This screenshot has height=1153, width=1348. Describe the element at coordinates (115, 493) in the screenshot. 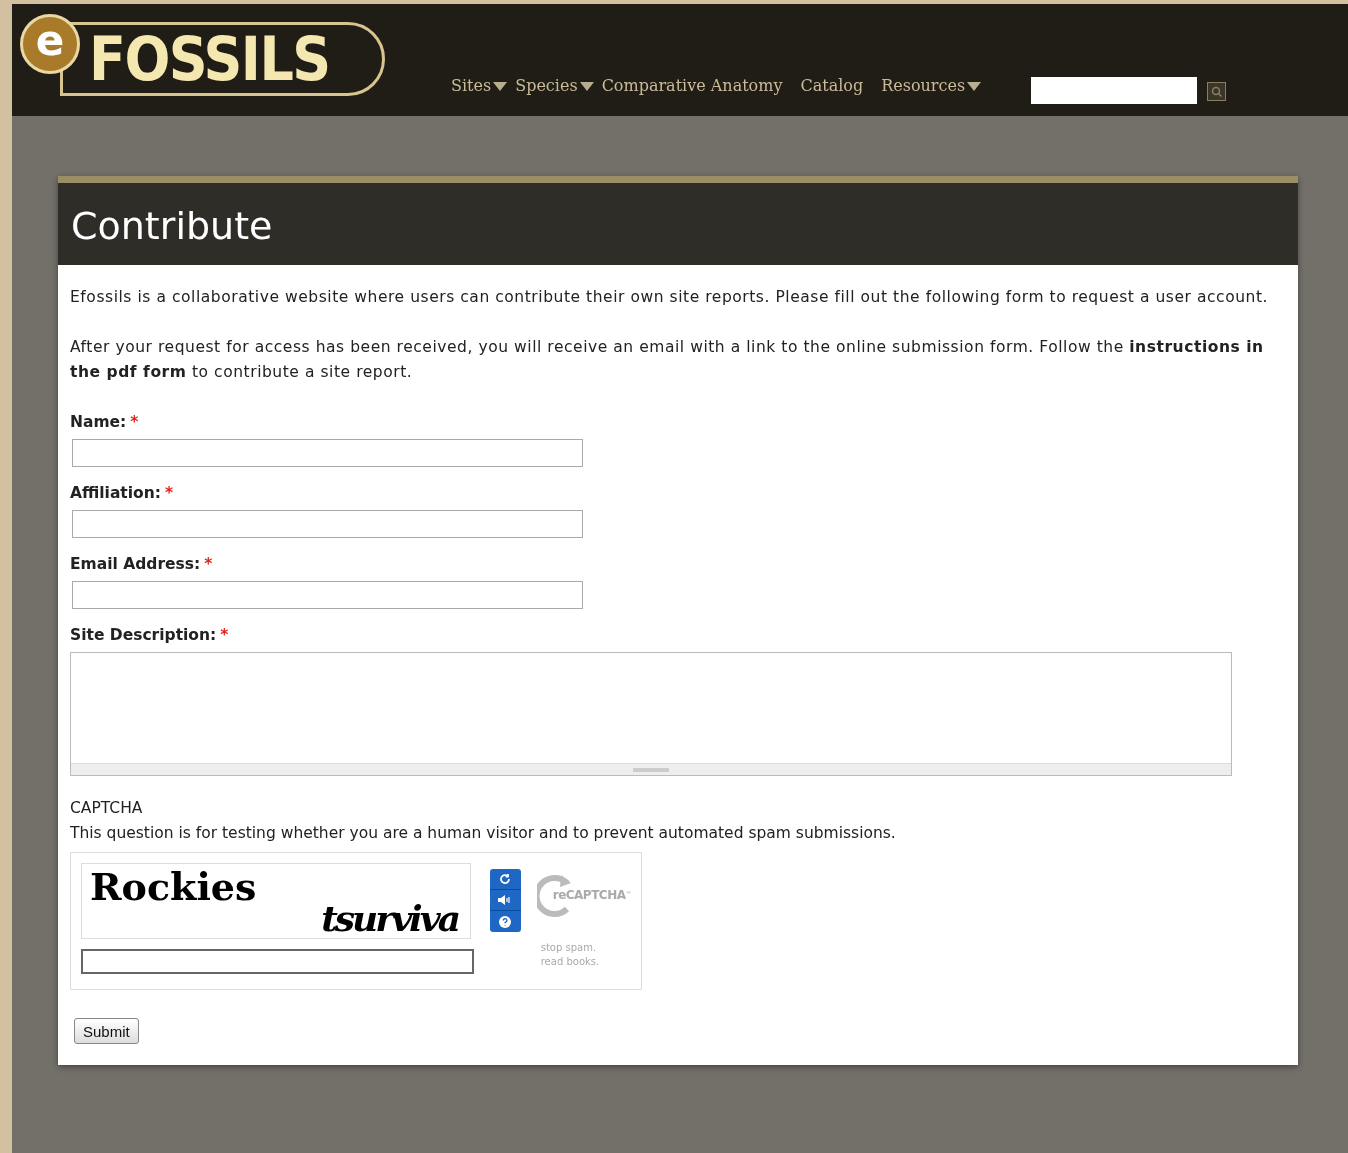

I see `field-label: Affiliation:` at that location.